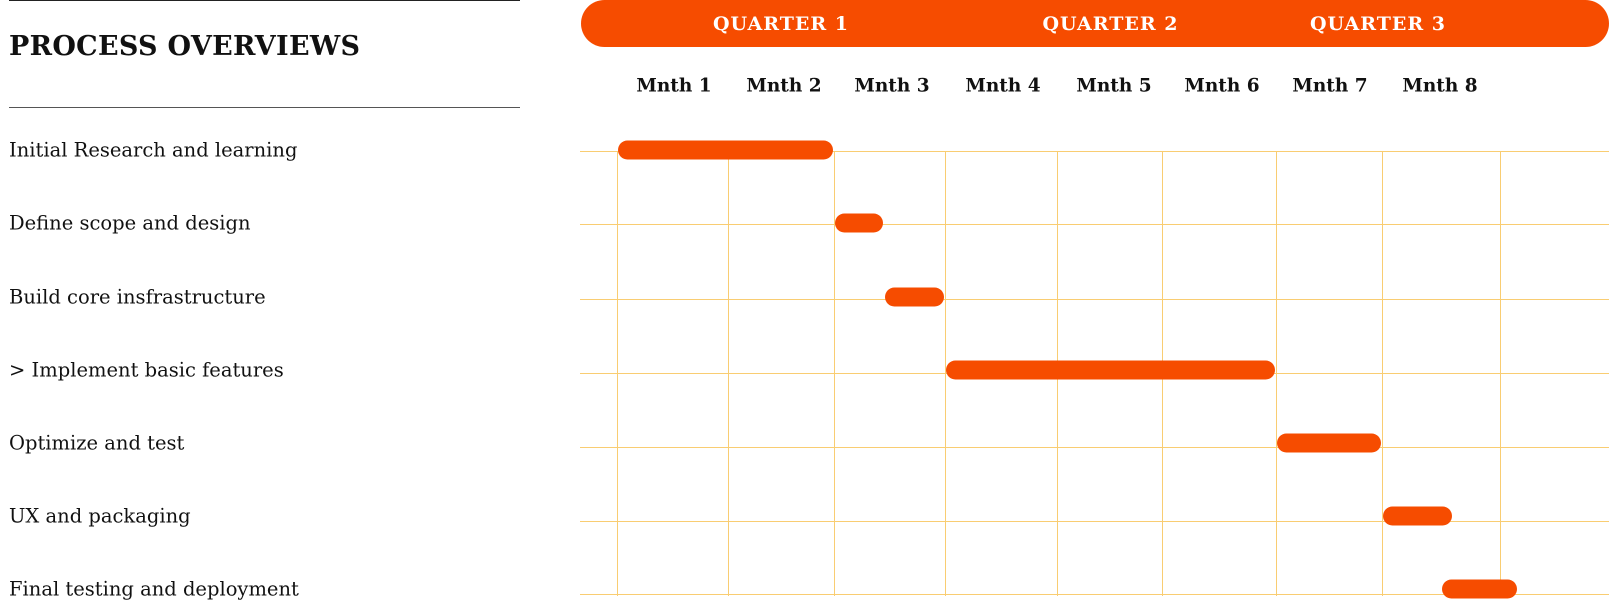 The width and height of the screenshot is (1609, 613). I want to click on month-label: Mnth 5, so click(1114, 86).